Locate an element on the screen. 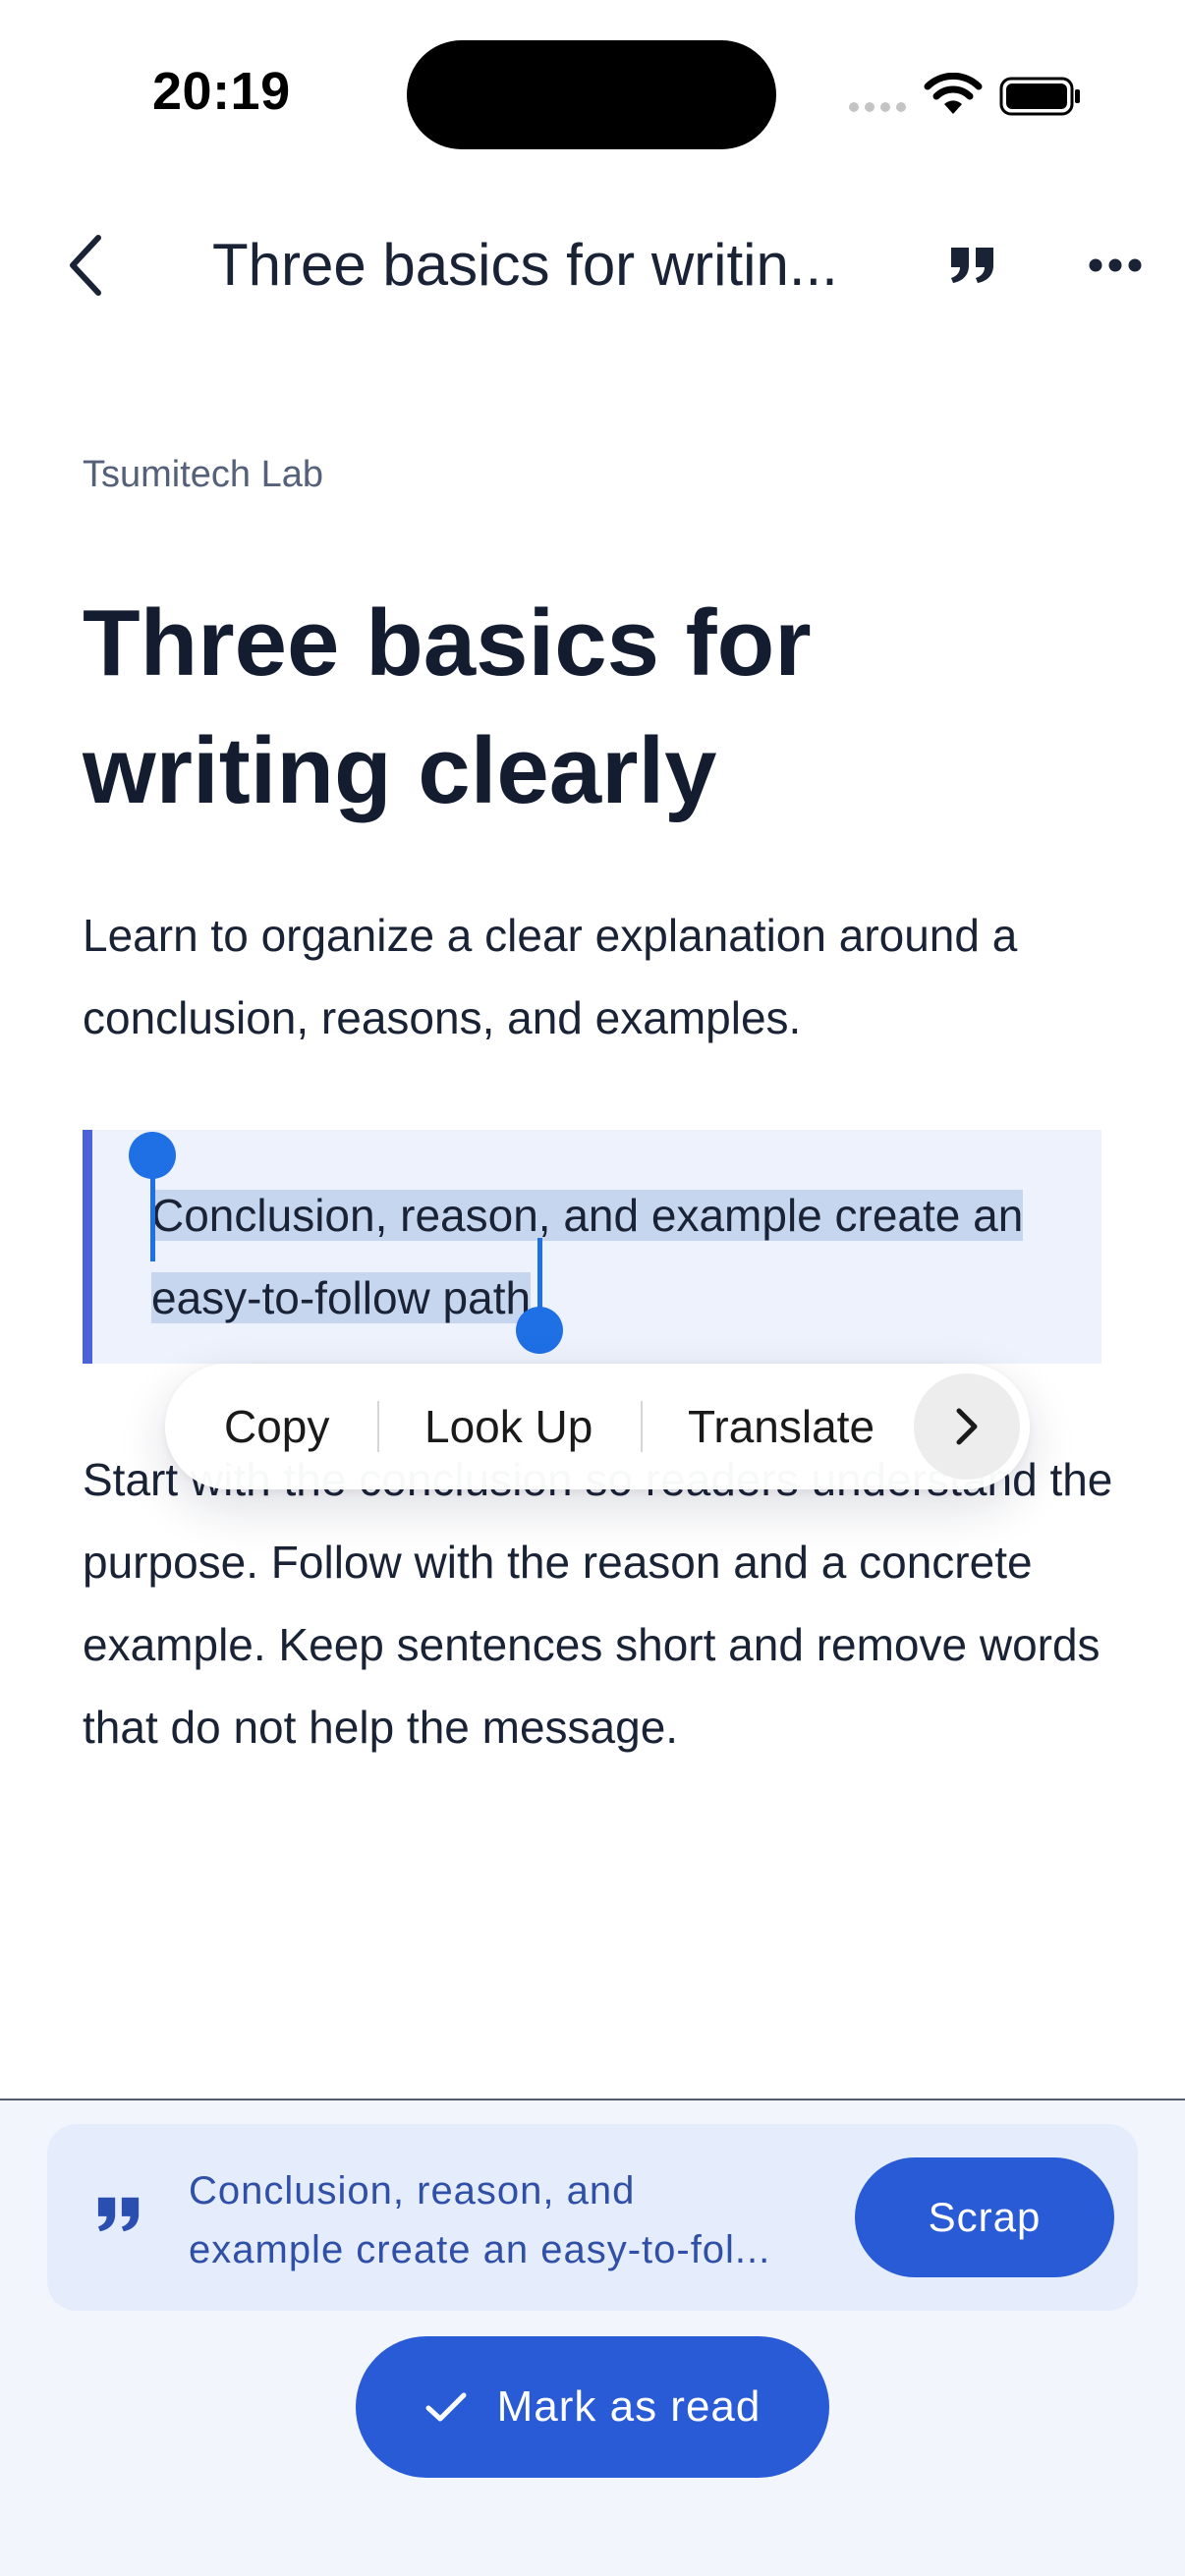 This screenshot has height=2576, width=1185. selected-text-line-2: easy-to-follow path is located at coordinates (342, 1297).